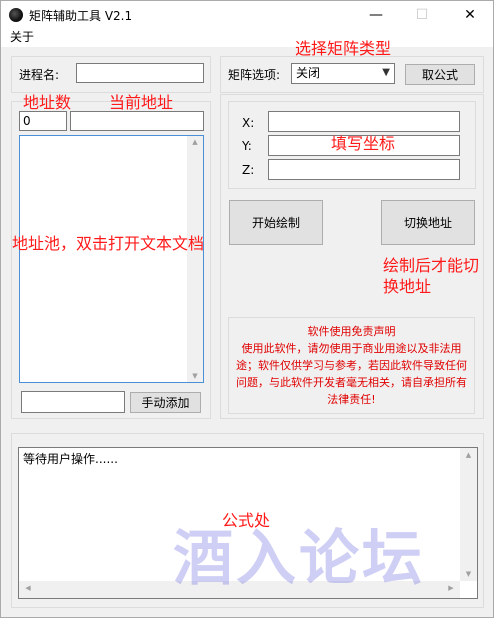 The image size is (494, 618). I want to click on menu-bar: 关于, so click(247, 38).